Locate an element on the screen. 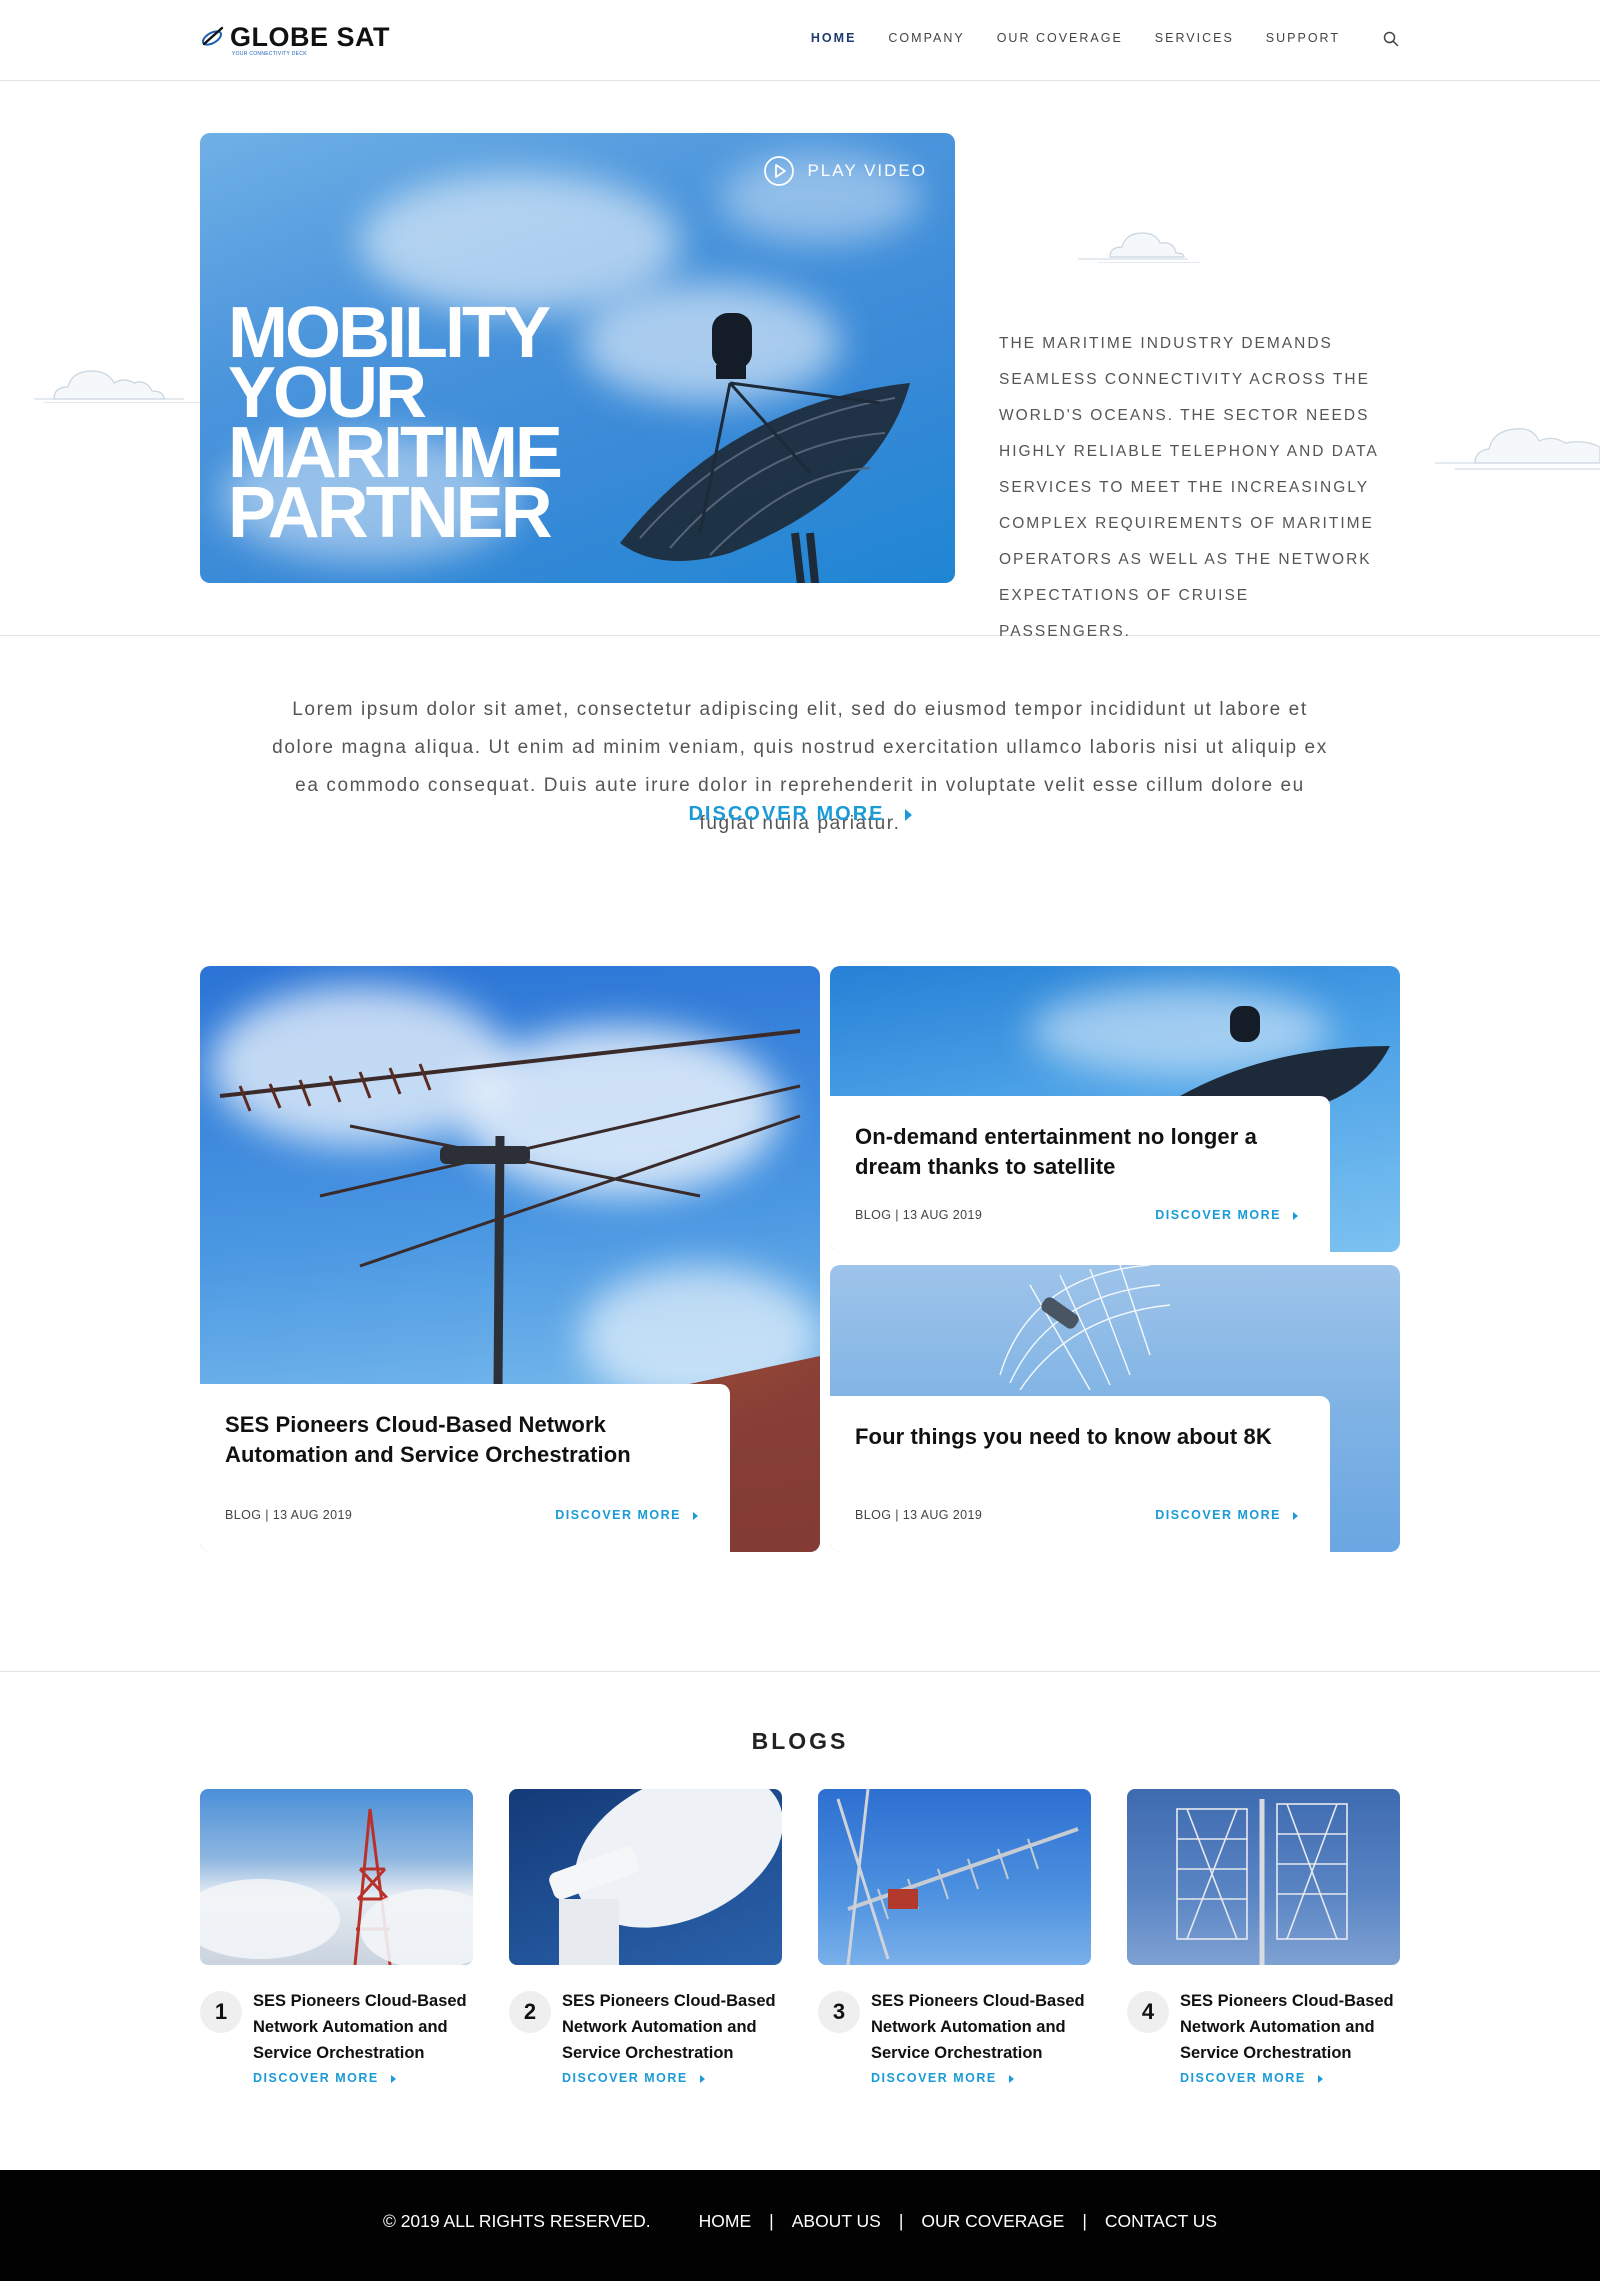 This screenshot has height=2281, width=1600. brand-name: GLOBE SAT is located at coordinates (310, 37).